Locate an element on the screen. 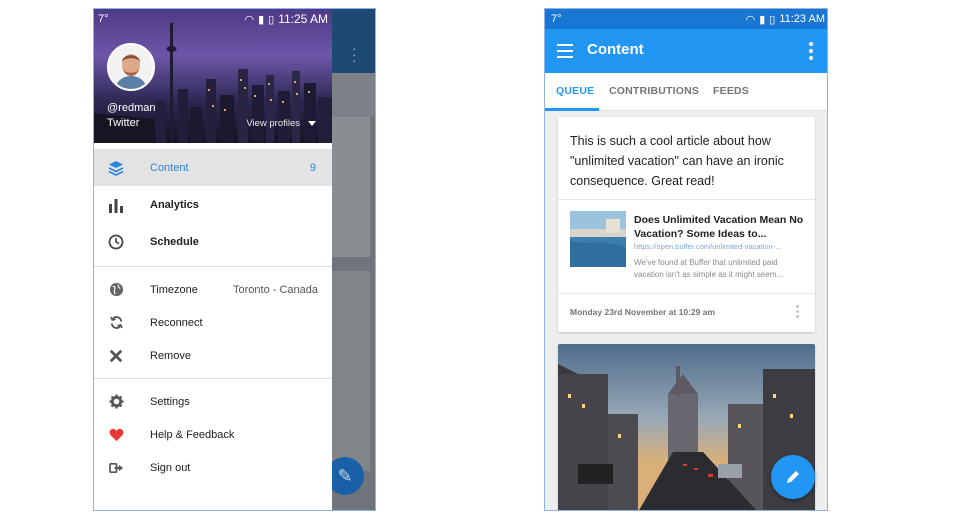 The image size is (970, 523). tab-contributions: CONTRIBUTIONS is located at coordinates (654, 91).